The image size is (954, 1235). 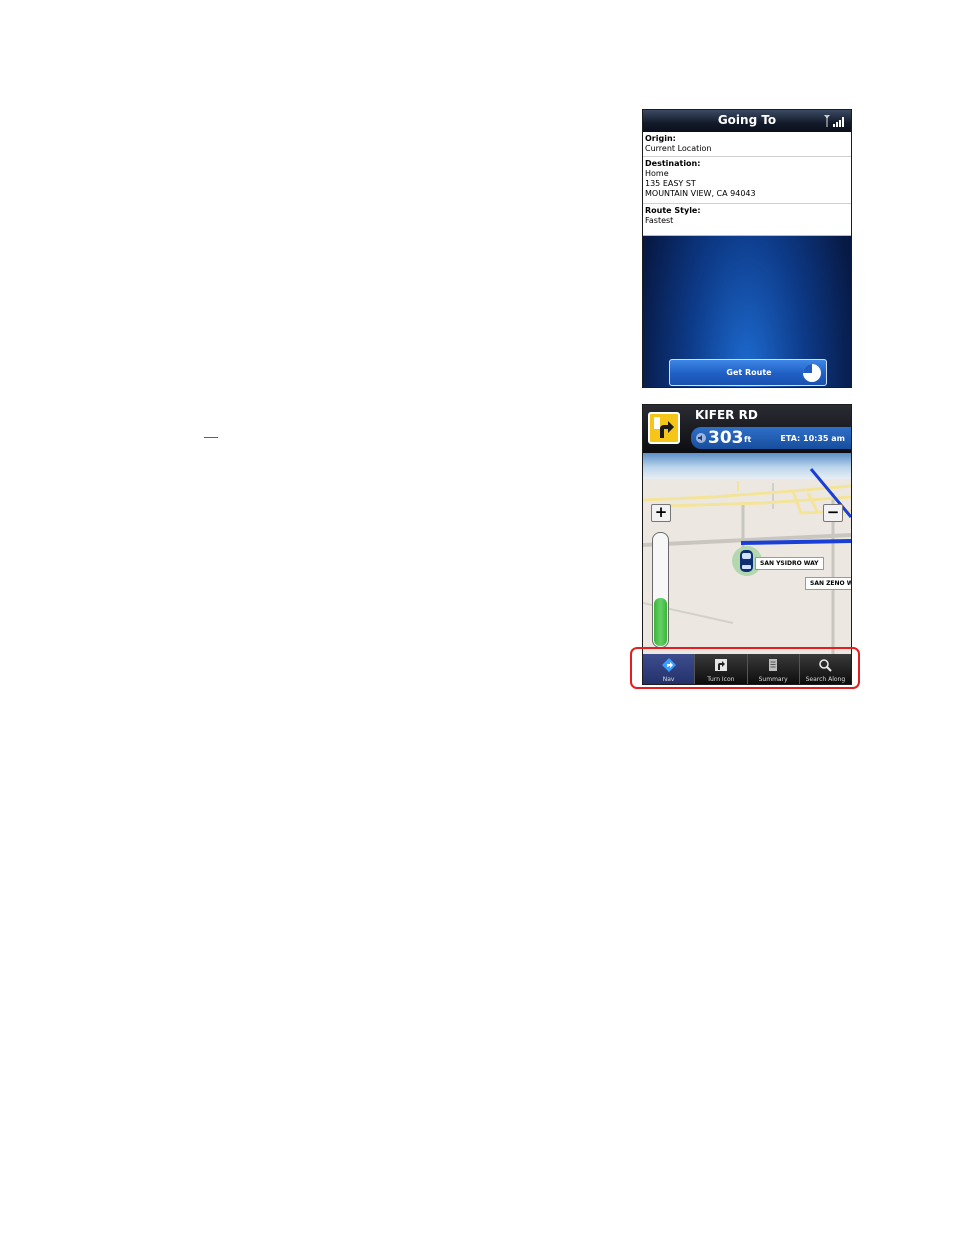 I want to click on map-canvas, so click(x=747, y=553).